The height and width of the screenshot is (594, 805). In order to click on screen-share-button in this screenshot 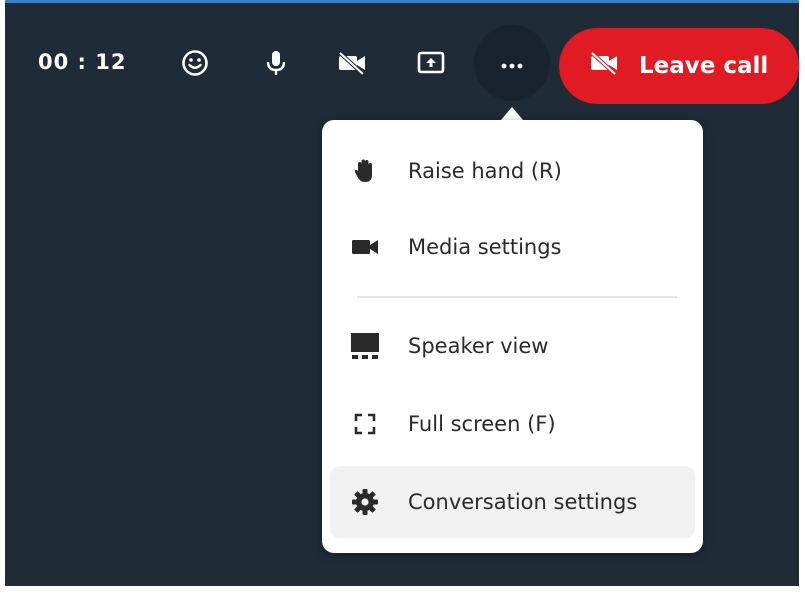, I will do `click(431, 63)`.